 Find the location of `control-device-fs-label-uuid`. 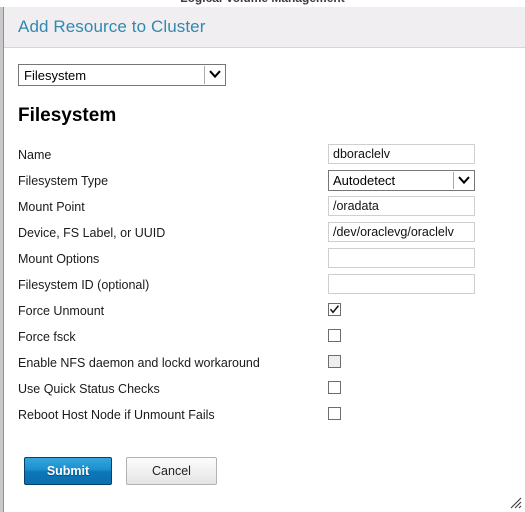

control-device-fs-label-uuid is located at coordinates (401, 232).